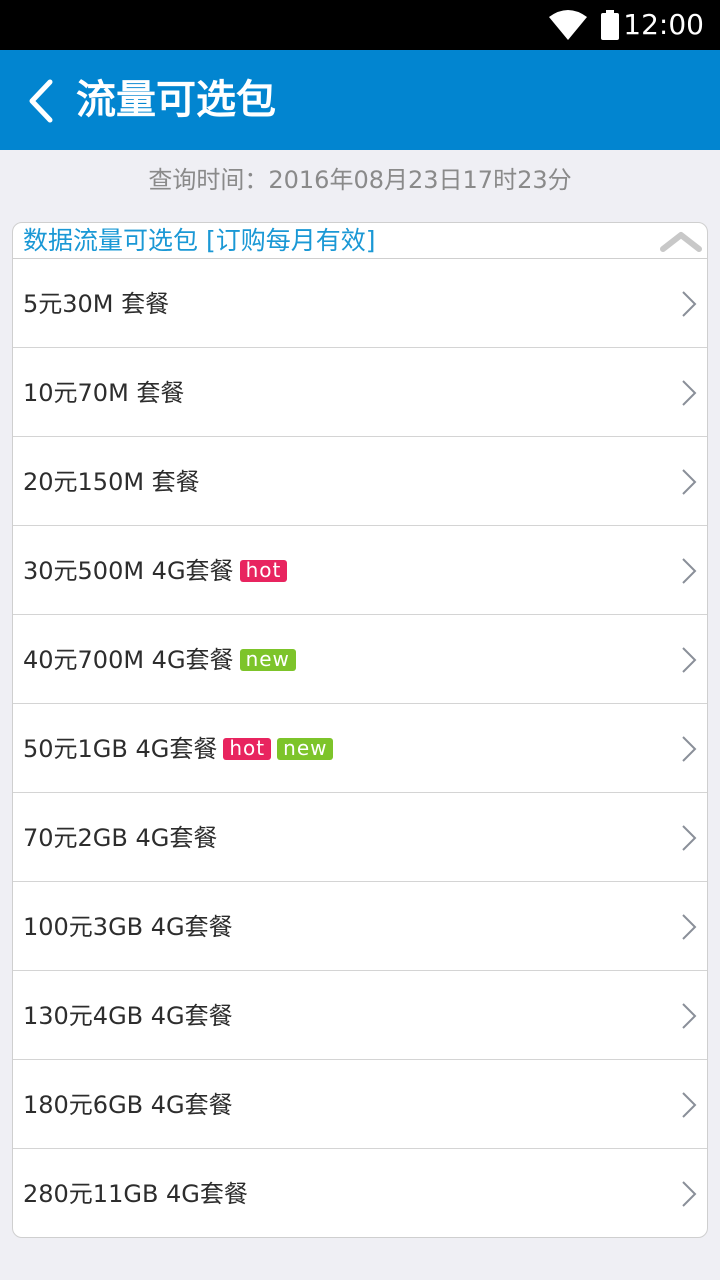  I want to click on package-label-wrap: 50元1GB 4G套餐 hot new, so click(178, 748).